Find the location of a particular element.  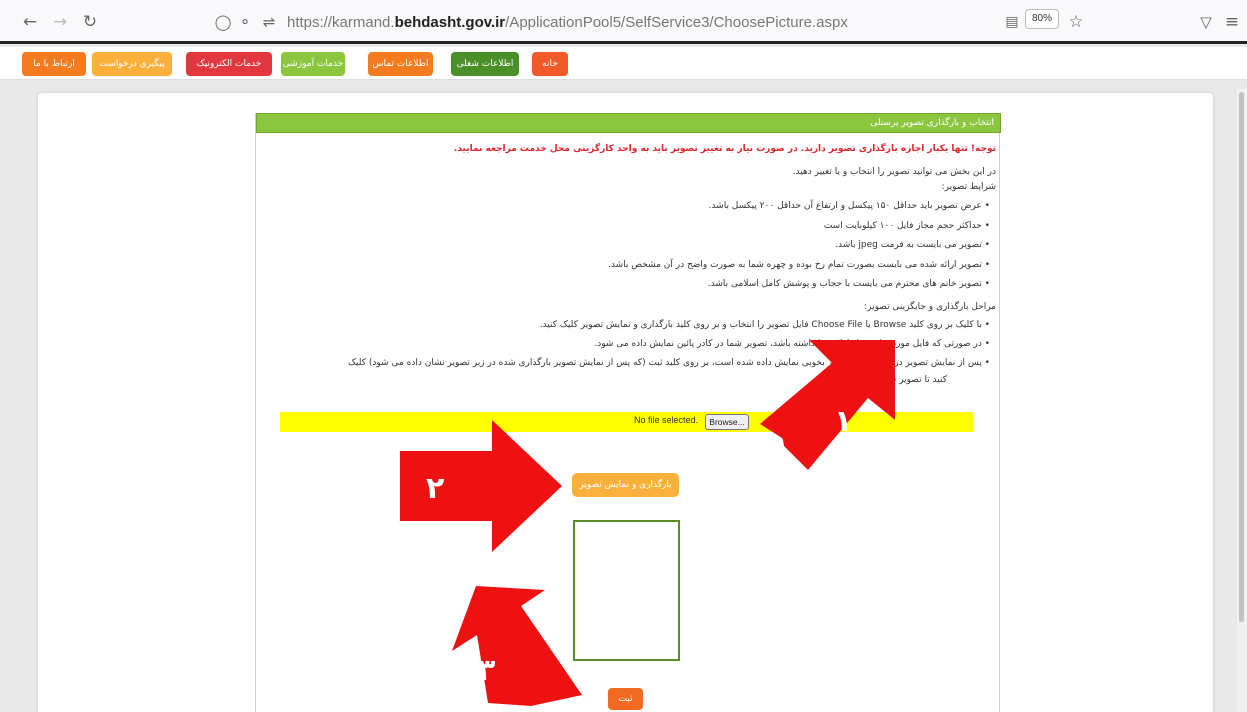

annotation-number-1: ۱ is located at coordinates (843, 421).